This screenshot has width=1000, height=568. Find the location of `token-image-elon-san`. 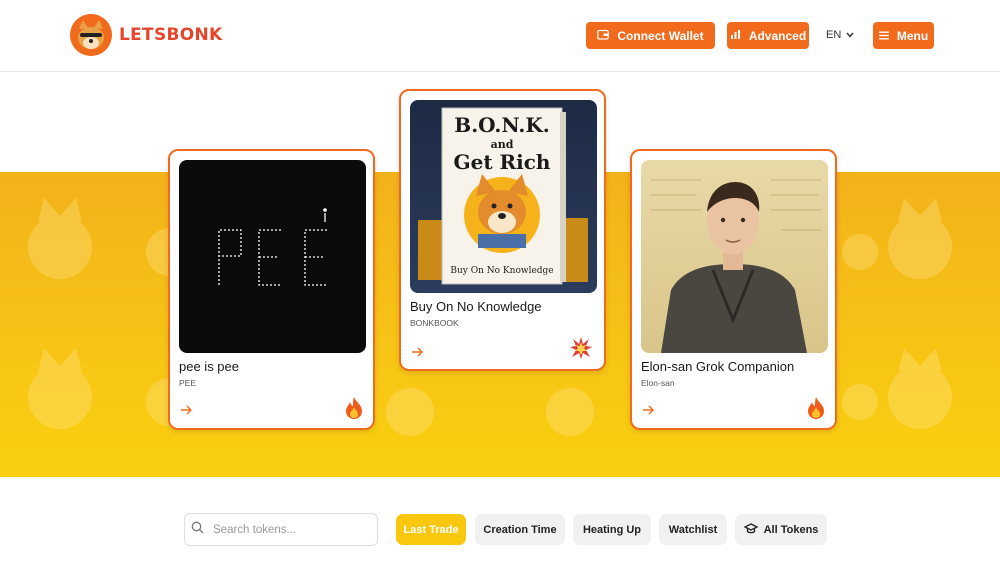

token-image-elon-san is located at coordinates (734, 256).